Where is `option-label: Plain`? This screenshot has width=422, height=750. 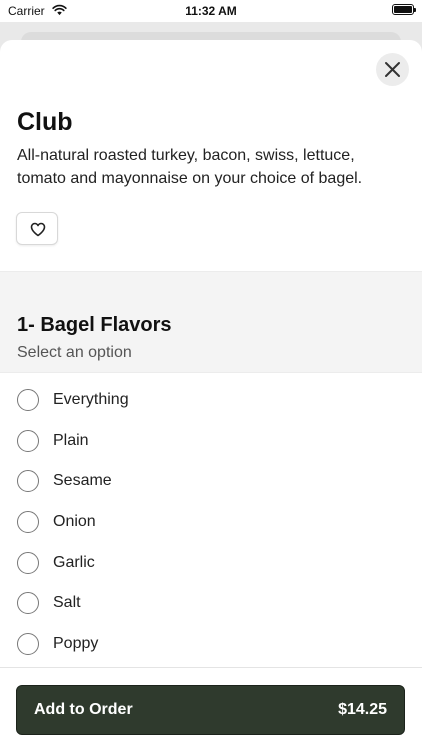
option-label: Plain is located at coordinates (71, 440).